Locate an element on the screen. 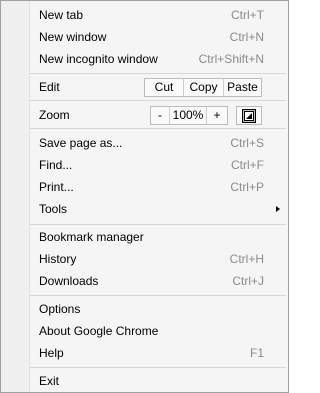  menu-item-label: About Google Chrome is located at coordinates (99, 331).